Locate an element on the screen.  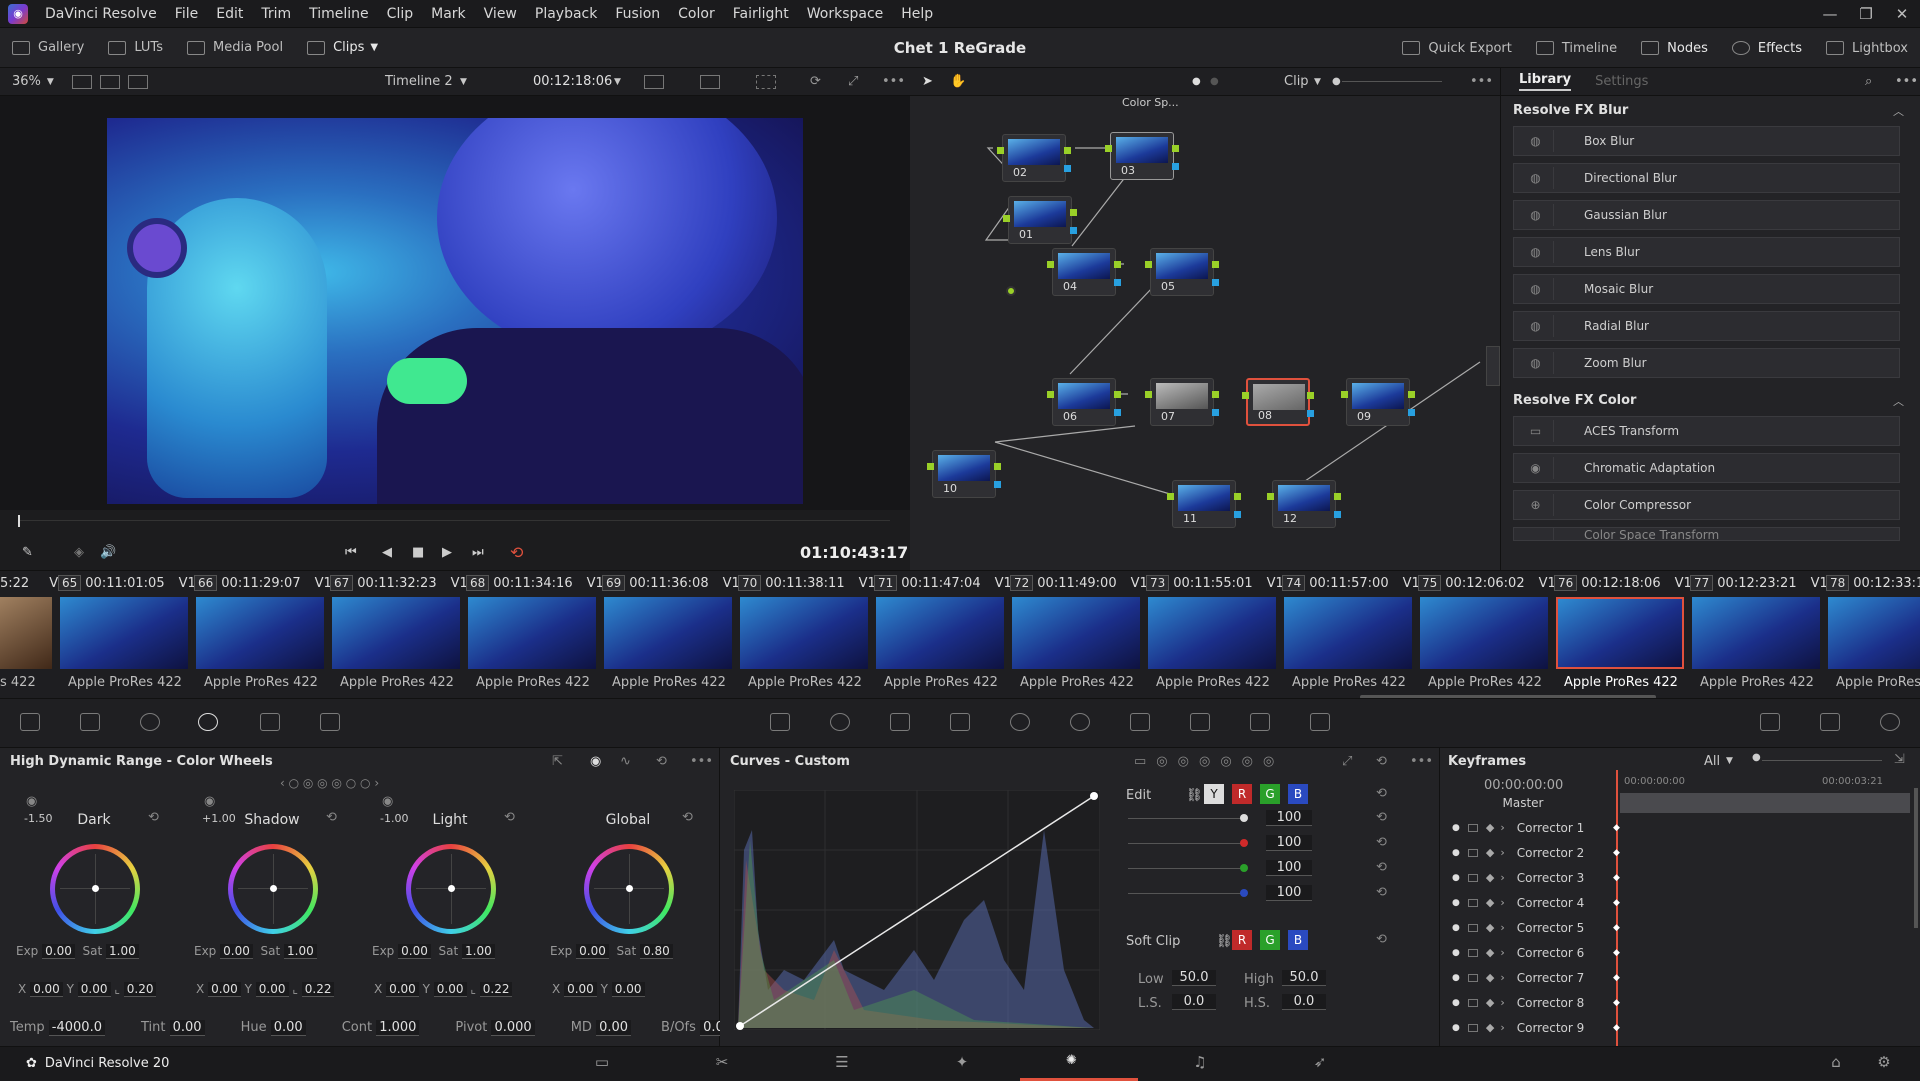
menu-mark: Mark is located at coordinates (448, 14).